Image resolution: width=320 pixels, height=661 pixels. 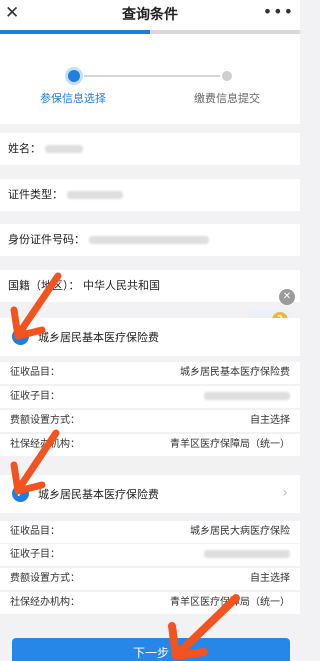 What do you see at coordinates (45, 602) in the screenshot?
I see `agency-label: 社保经办机构：` at bounding box center [45, 602].